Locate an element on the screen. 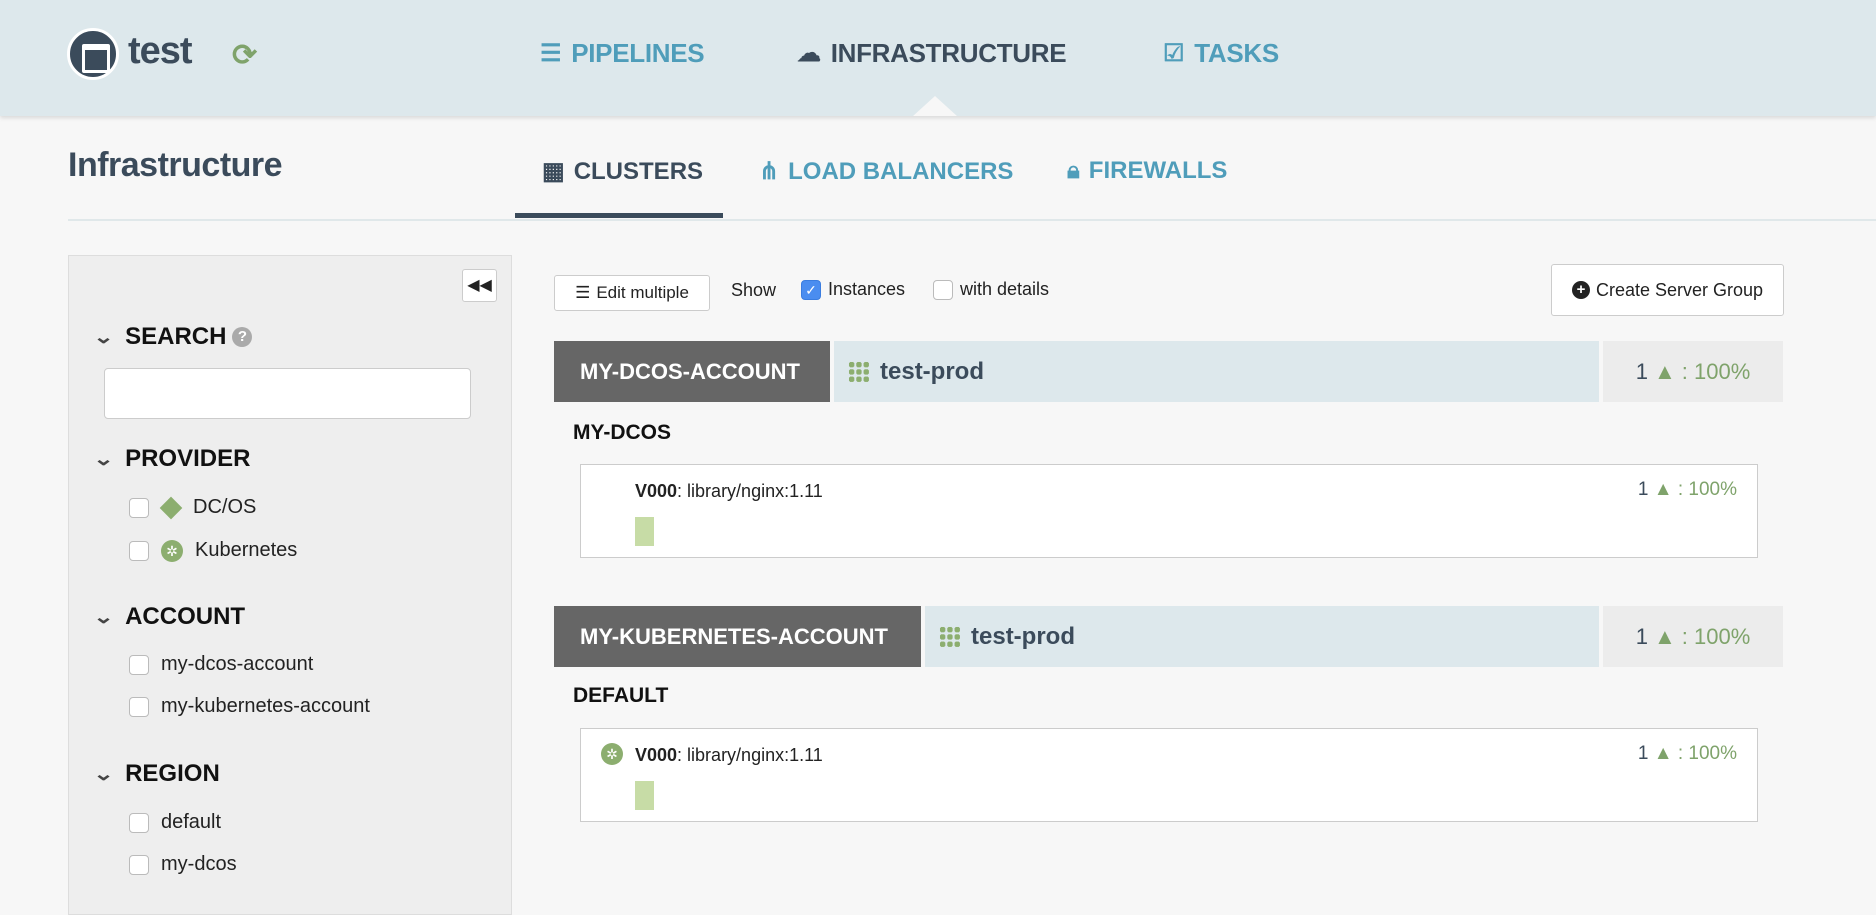 Image resolution: width=1876 pixels, height=915 pixels. with-details-toggle: with details is located at coordinates (991, 289).